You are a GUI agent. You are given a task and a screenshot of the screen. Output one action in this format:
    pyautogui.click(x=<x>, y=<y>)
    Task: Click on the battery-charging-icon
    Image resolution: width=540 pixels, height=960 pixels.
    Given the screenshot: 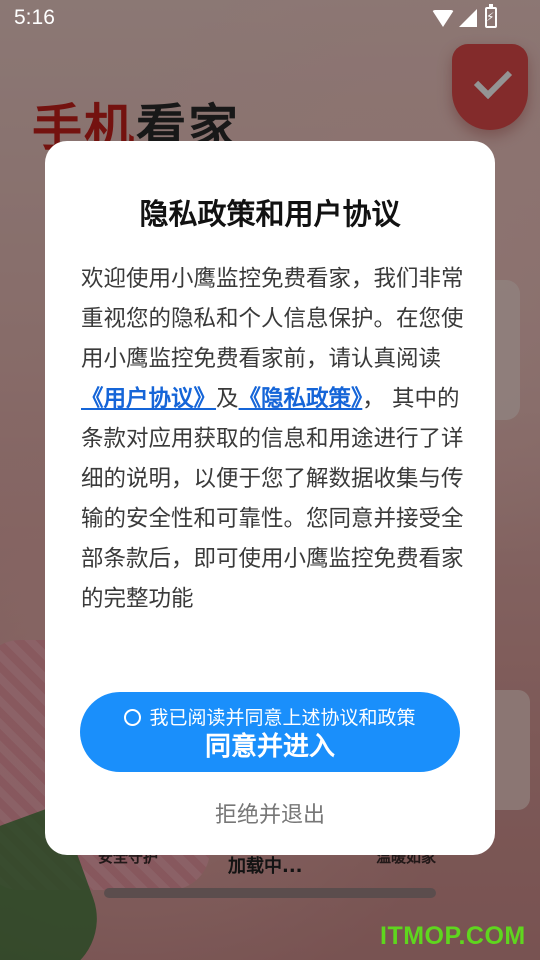 What is the action you would take?
    pyautogui.click(x=491, y=16)
    